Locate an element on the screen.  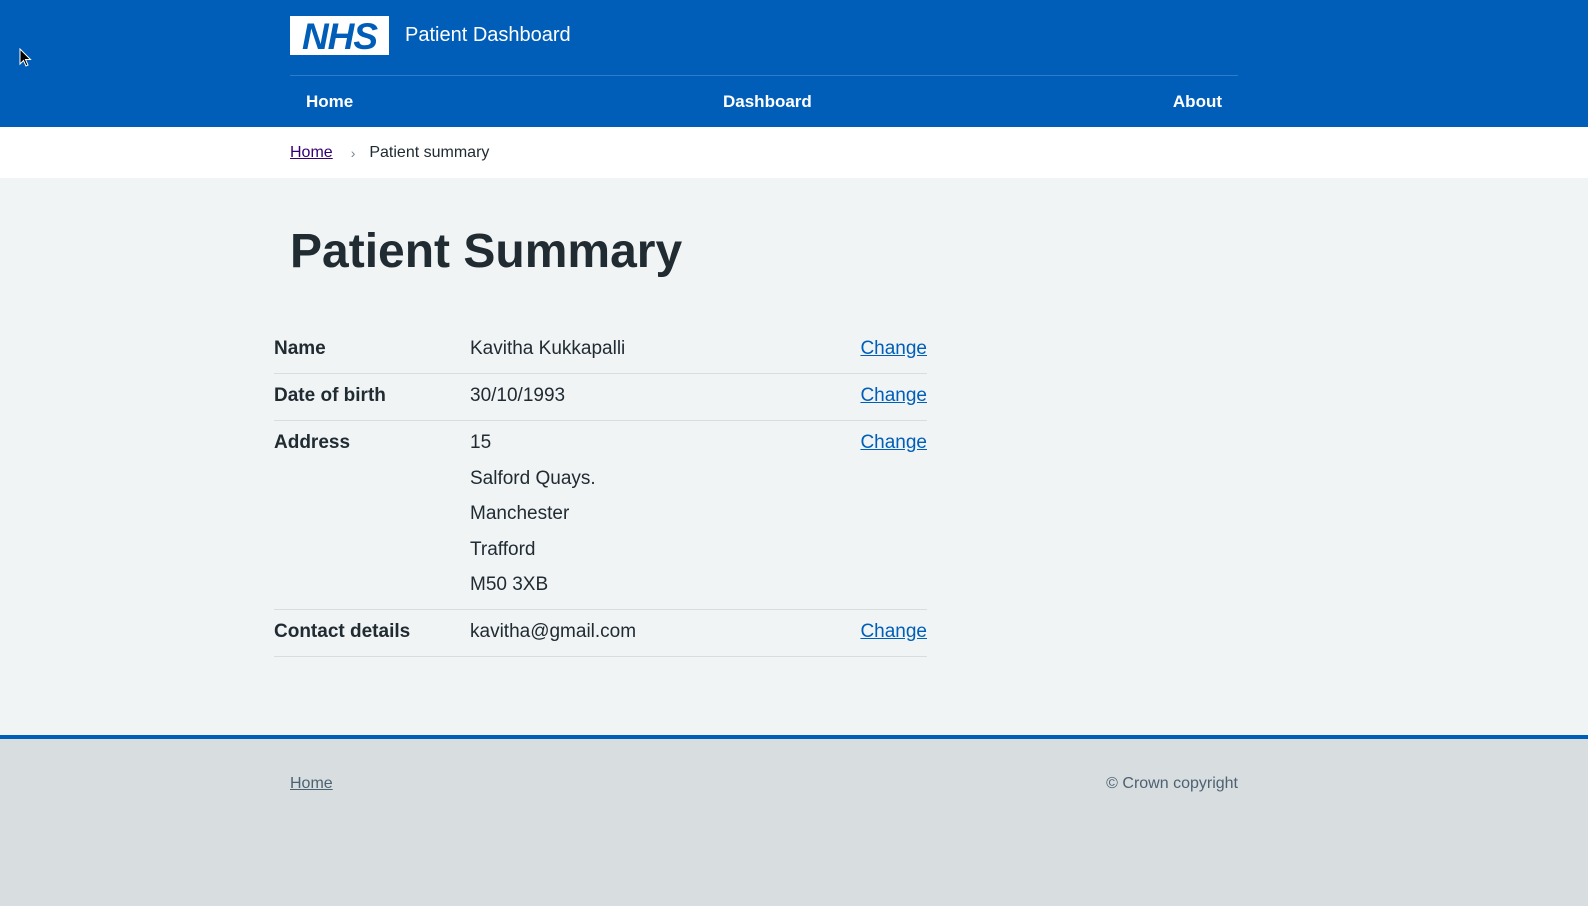
breadcrumb-home-link: Home is located at coordinates (311, 153).